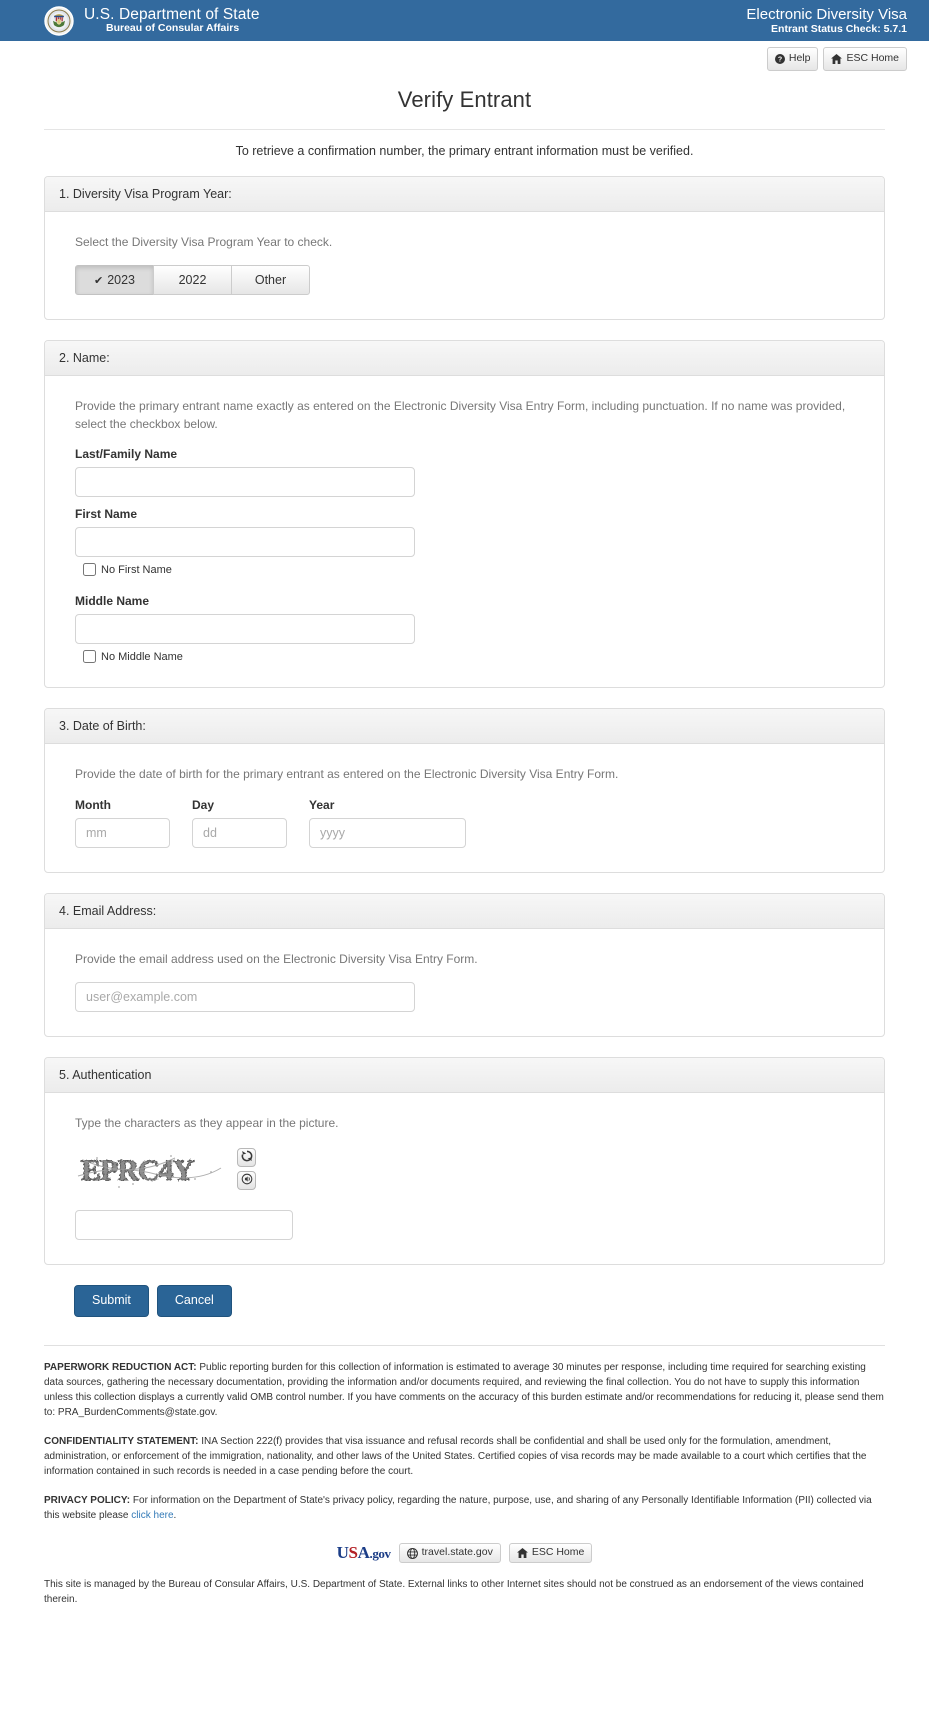  Describe the element at coordinates (464, 570) in the screenshot. I see `no-first-name-row: No First Name` at that location.